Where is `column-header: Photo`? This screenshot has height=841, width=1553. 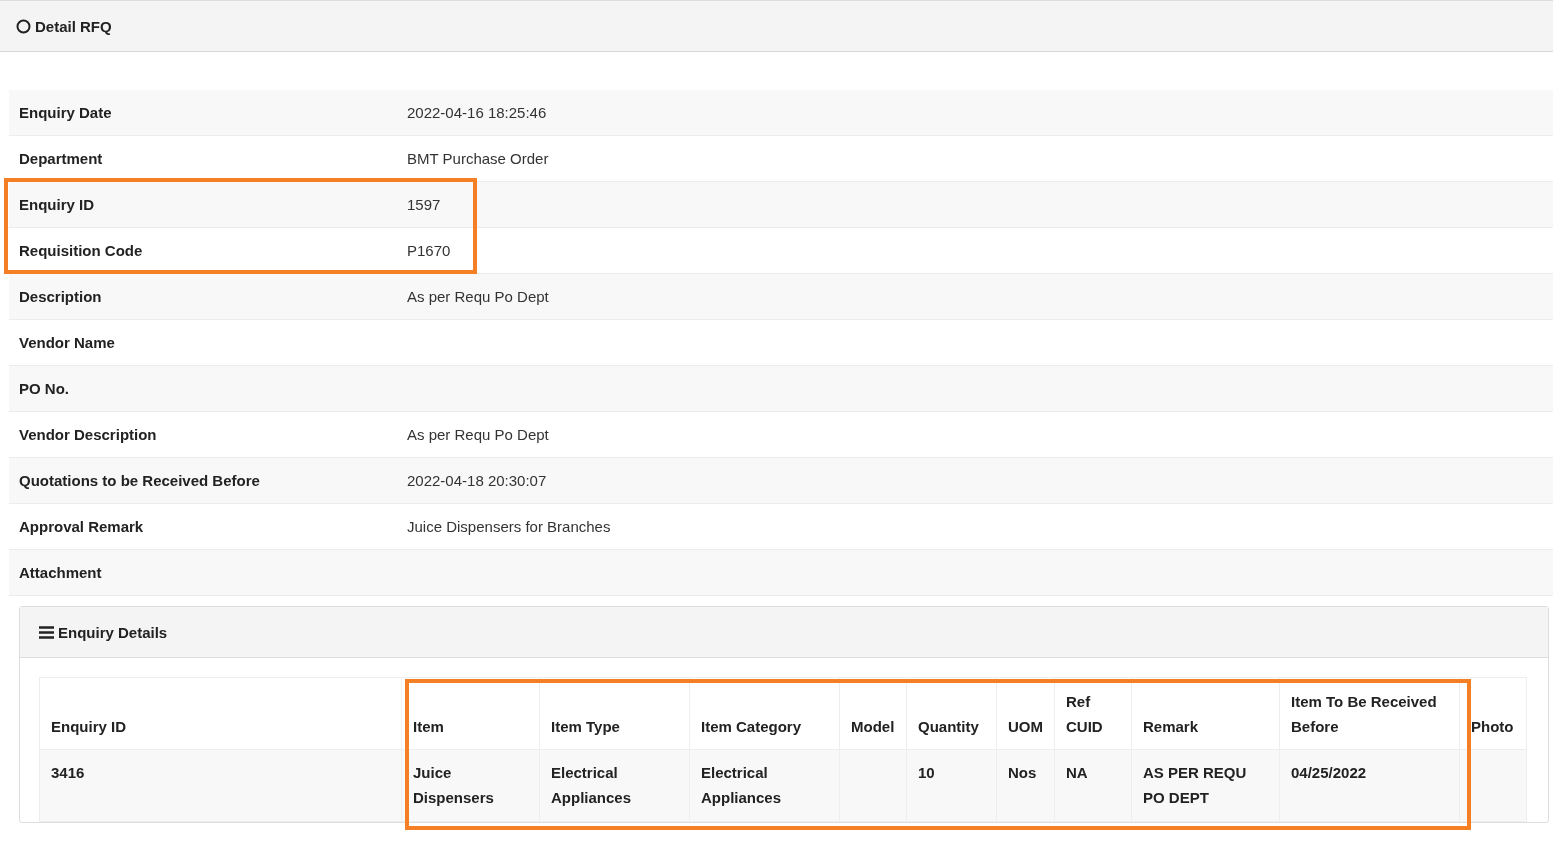 column-header: Photo is located at coordinates (1493, 713).